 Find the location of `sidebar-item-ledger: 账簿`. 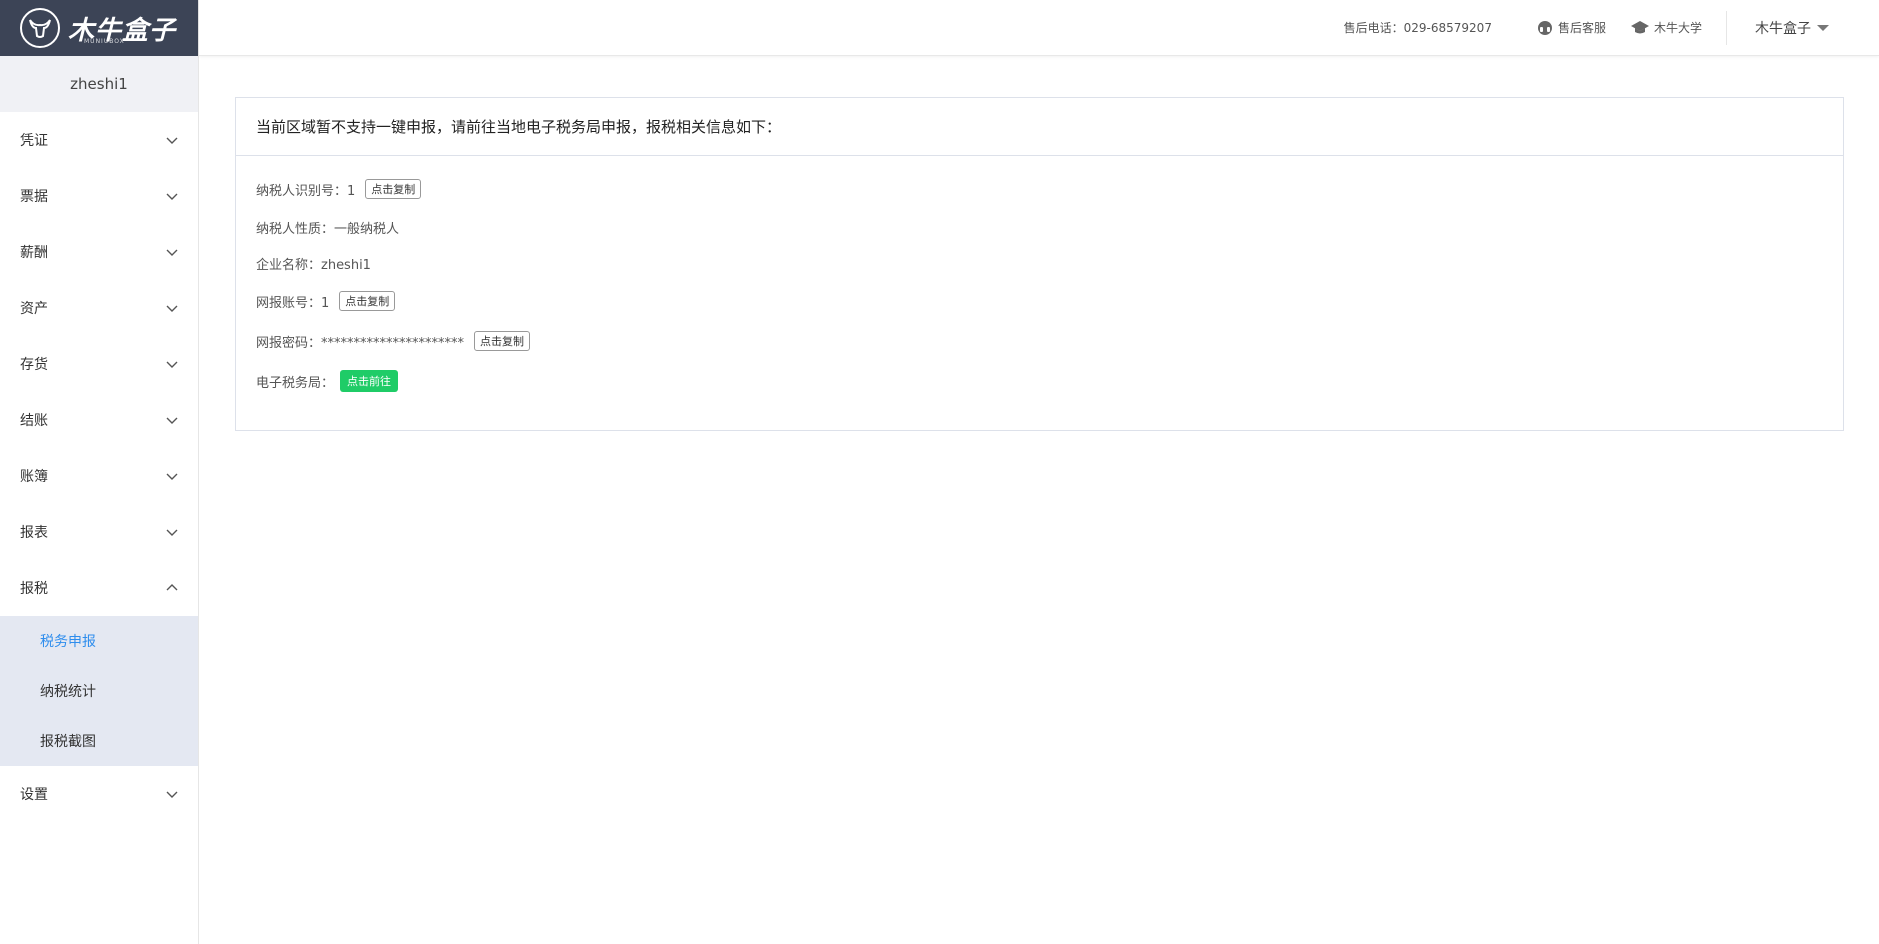

sidebar-item-ledger: 账簿 is located at coordinates (99, 476).